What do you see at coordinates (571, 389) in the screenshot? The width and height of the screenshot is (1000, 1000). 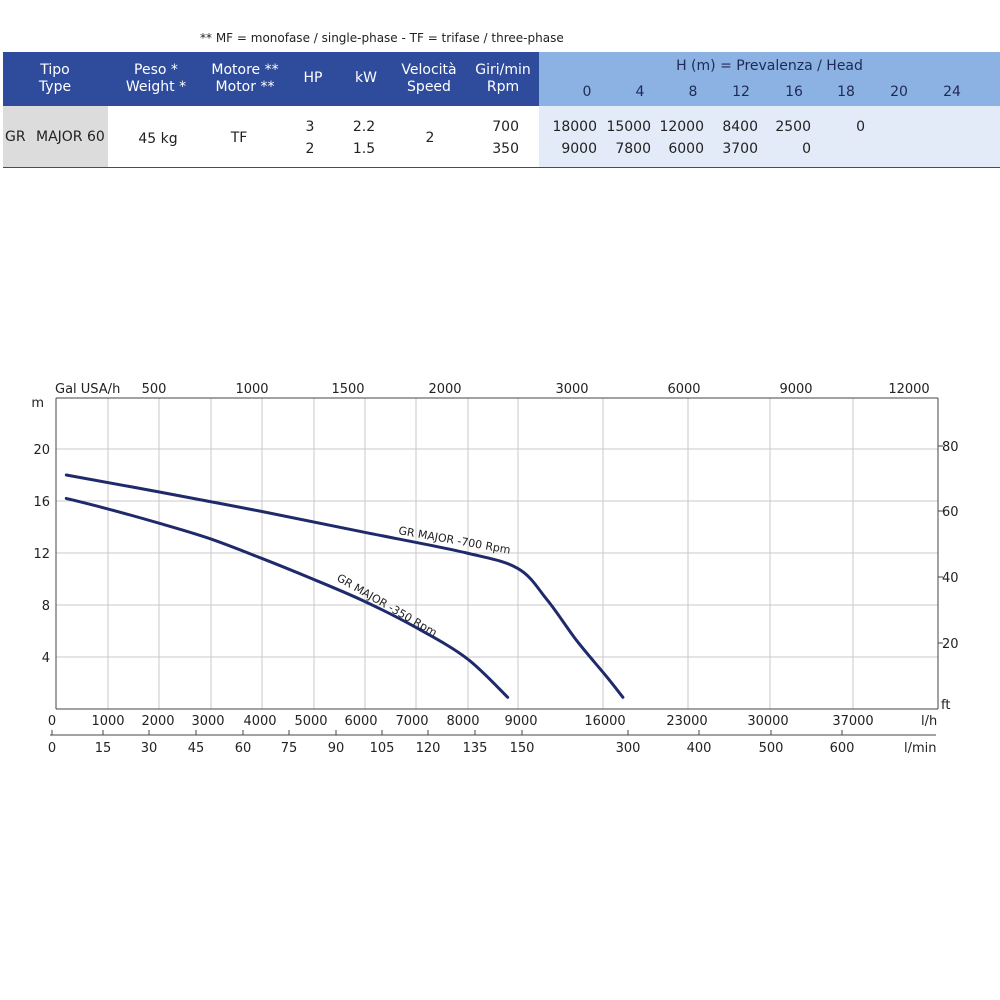 I see `top-axis-tick: 3000` at bounding box center [571, 389].